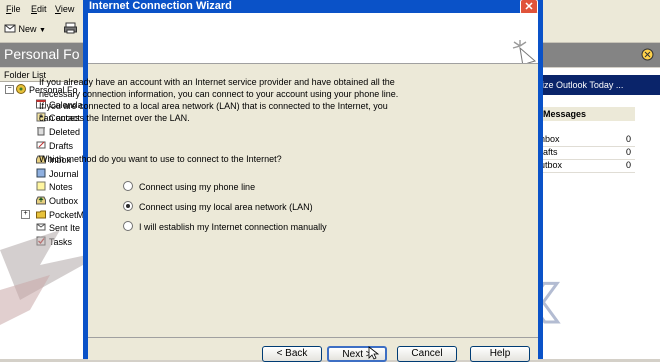 This screenshot has height=362, width=660. I want to click on option-label: Connect using my phone line, so click(197, 187).